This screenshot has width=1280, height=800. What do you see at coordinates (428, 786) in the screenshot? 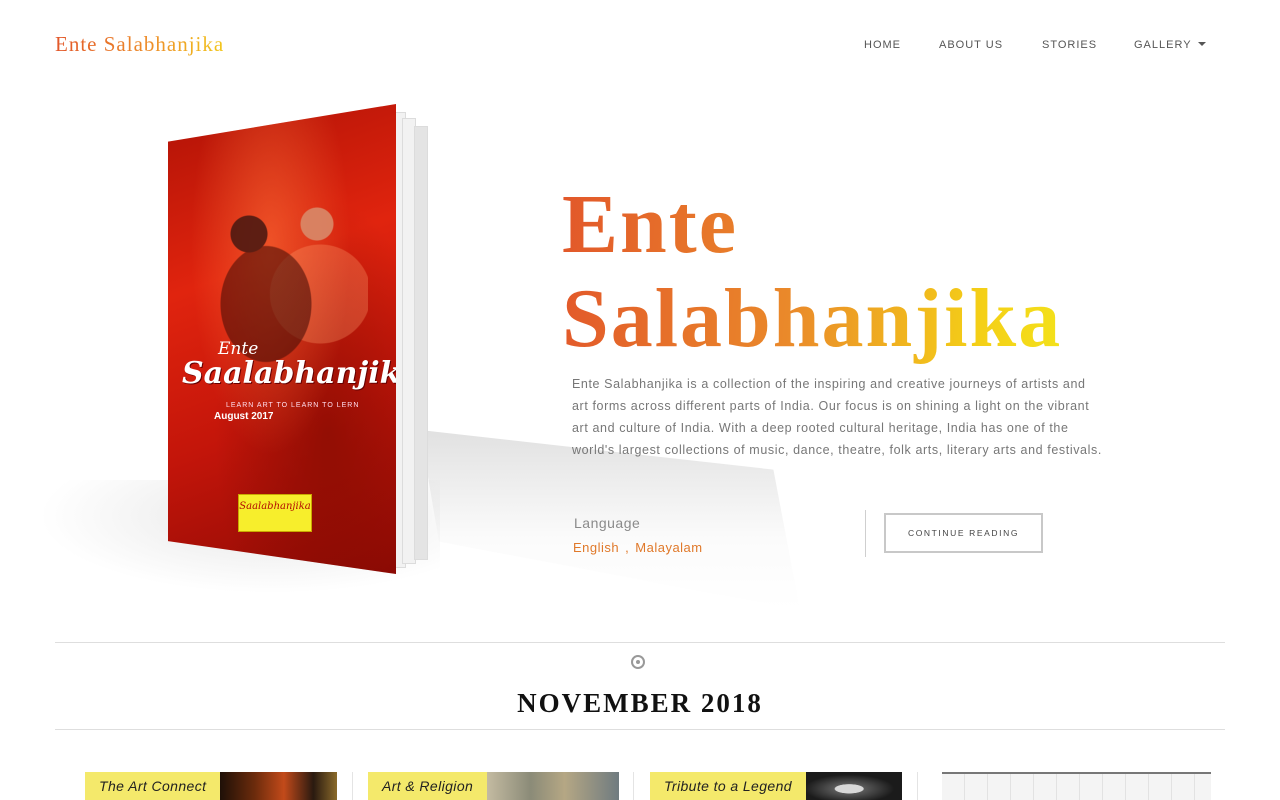
I see `card-category-label: Art & Religion` at bounding box center [428, 786].